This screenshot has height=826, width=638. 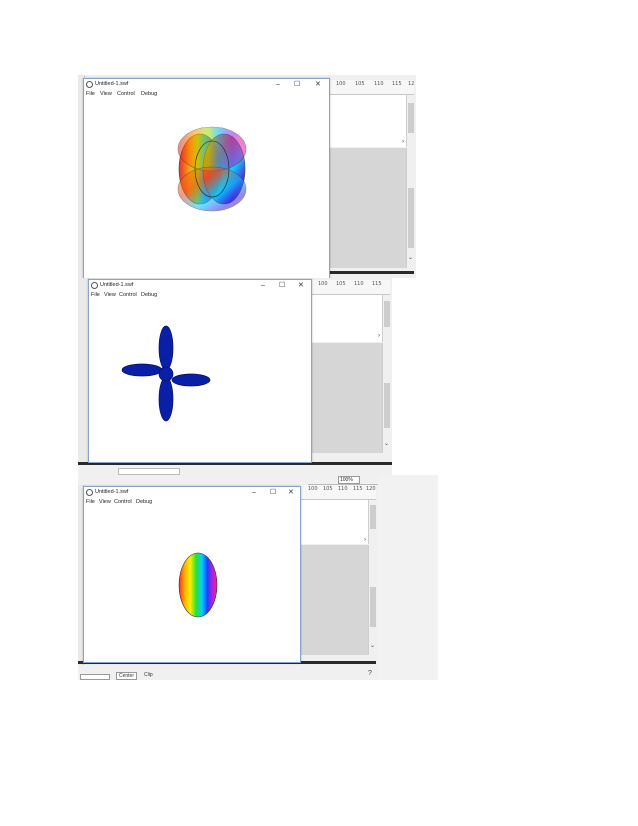 What do you see at coordinates (166, 373) in the screenshot?
I see `propeller-graphic` at bounding box center [166, 373].